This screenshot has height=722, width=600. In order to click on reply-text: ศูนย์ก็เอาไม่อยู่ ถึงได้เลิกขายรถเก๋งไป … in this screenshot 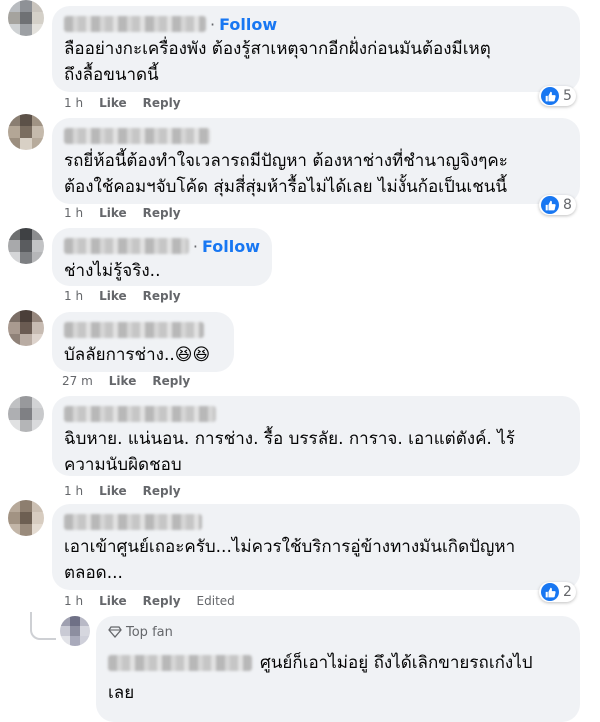, I will do `click(320, 678)`.